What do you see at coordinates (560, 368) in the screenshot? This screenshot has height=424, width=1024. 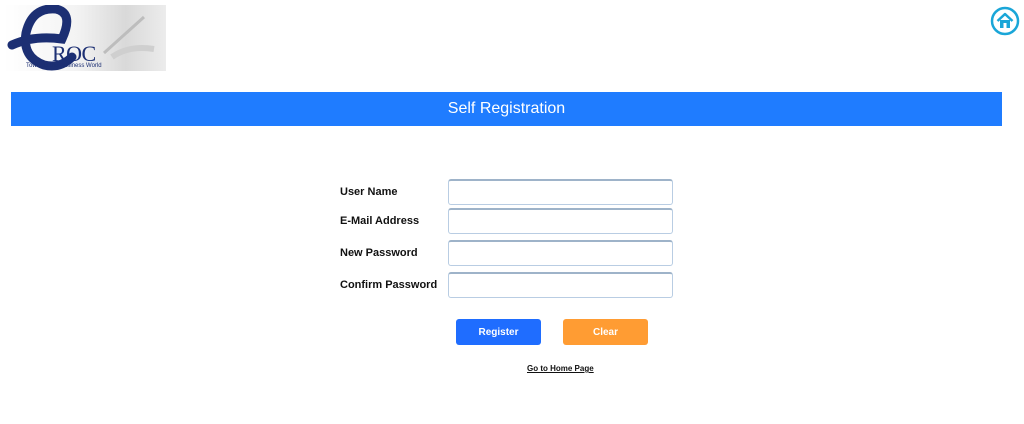 I see `go-to-home-page-link: Go to Home Page` at bounding box center [560, 368].